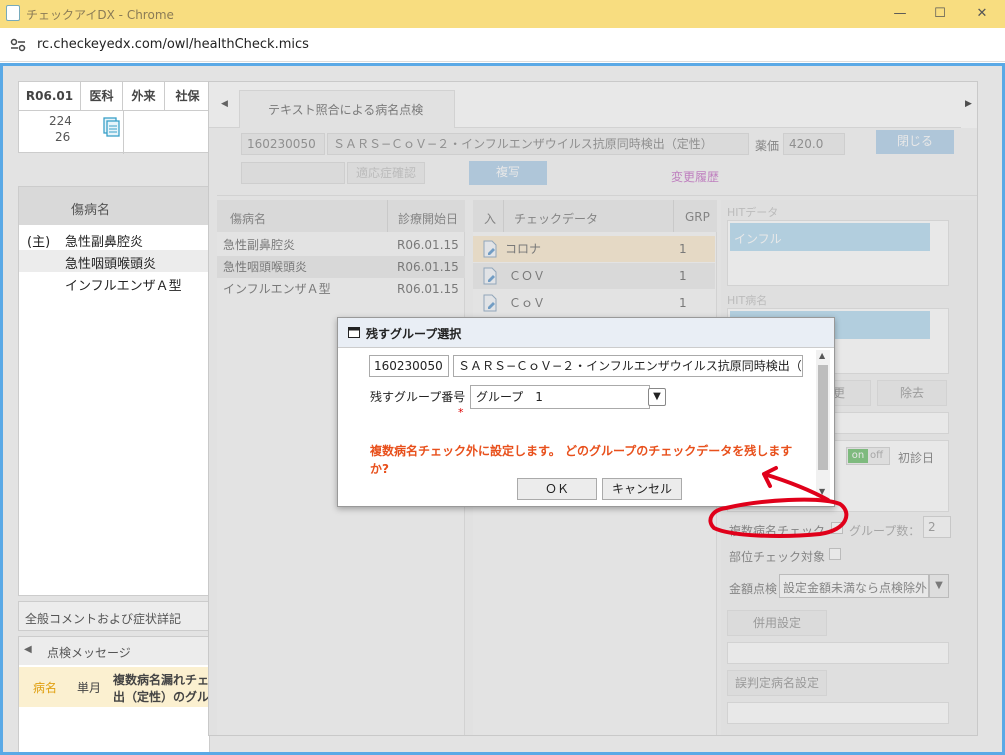 The image size is (1005, 755). What do you see at coordinates (63, 137) in the screenshot?
I see `count-bottom: 26` at bounding box center [63, 137].